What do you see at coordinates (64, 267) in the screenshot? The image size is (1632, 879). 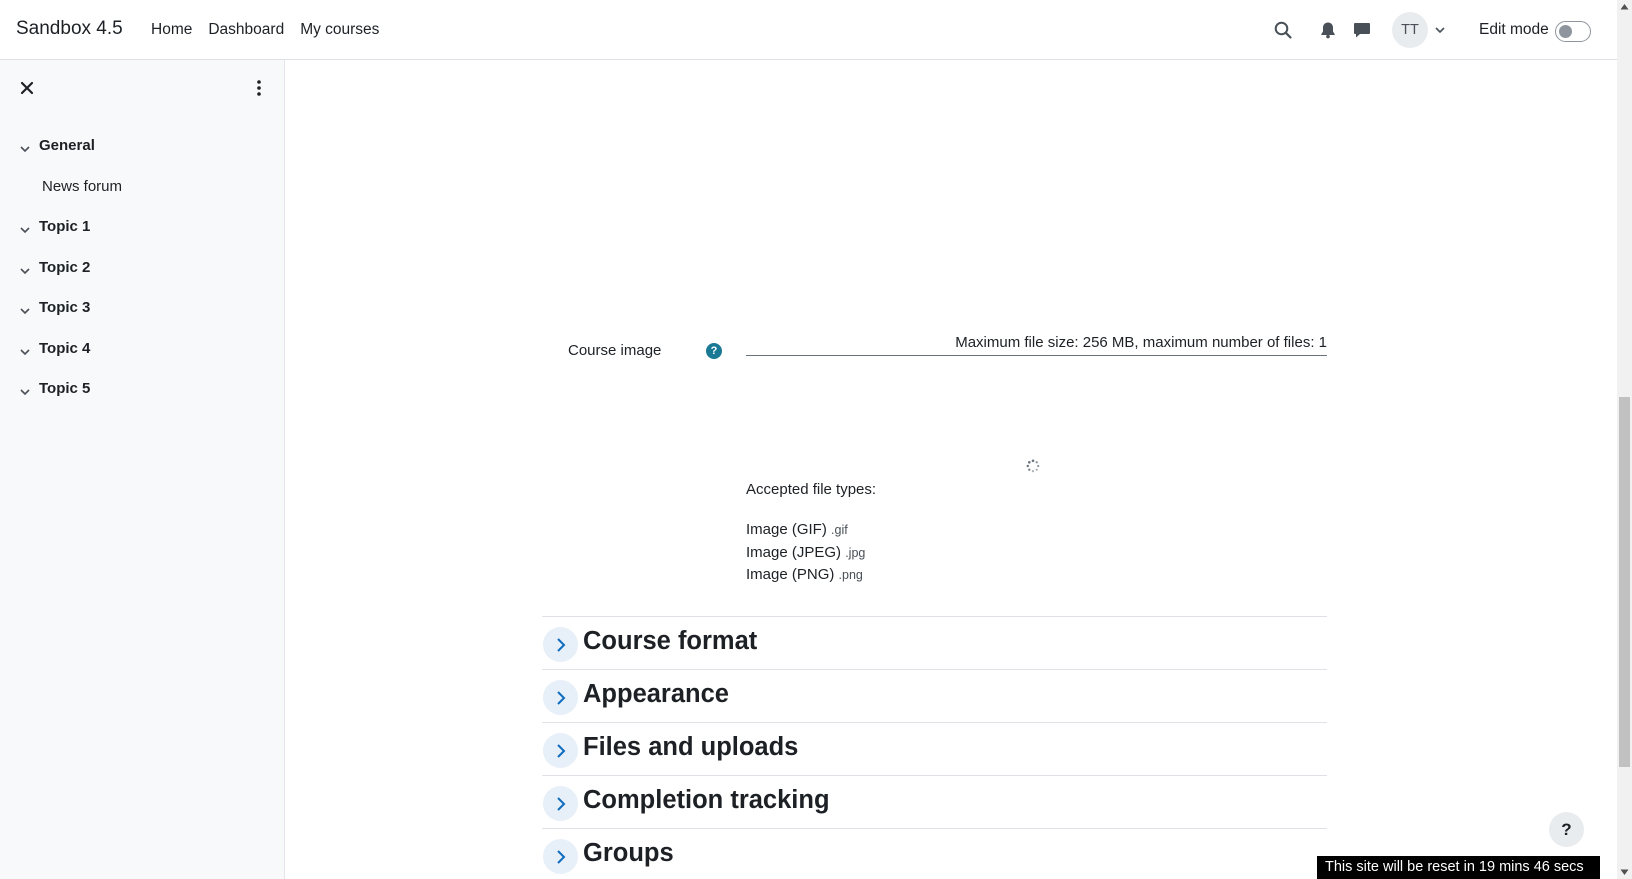 I see `section-label: Topic 2` at bounding box center [64, 267].